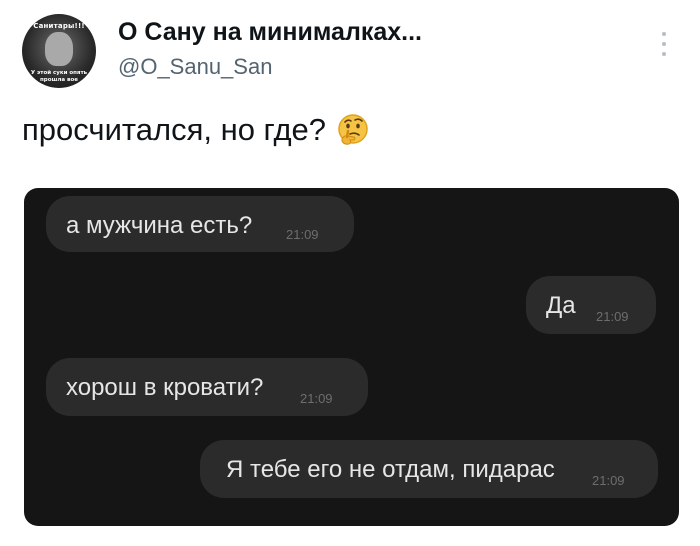  Describe the element at coordinates (195, 67) in the screenshot. I see `author-handle: @O_Sanu_San` at that location.